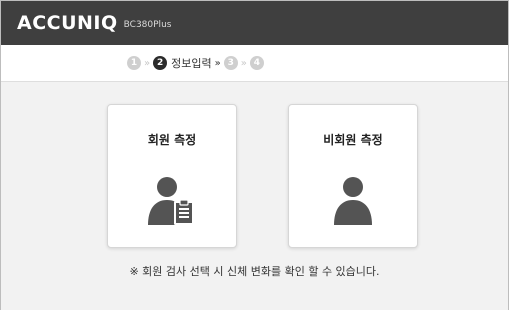 This screenshot has height=310, width=509. Describe the element at coordinates (254, 23) in the screenshot. I see `app-header: ACCUNIQ BC380Plus` at that location.